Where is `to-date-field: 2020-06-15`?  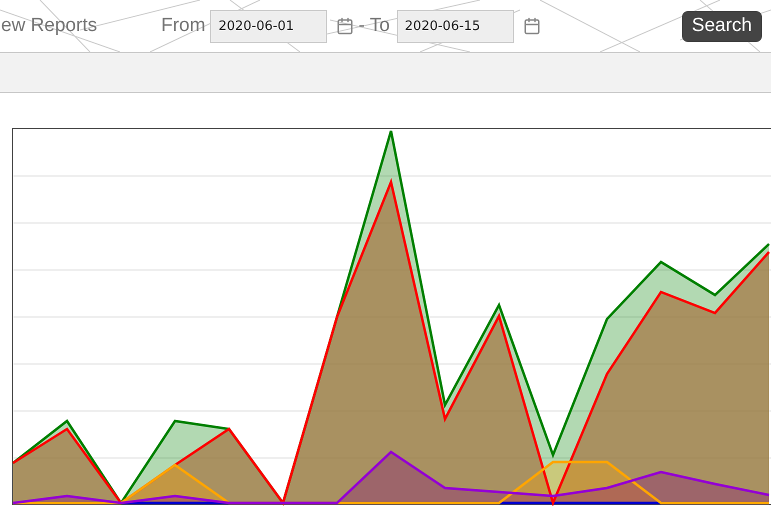
to-date-field: 2020-06-15 is located at coordinates (455, 26).